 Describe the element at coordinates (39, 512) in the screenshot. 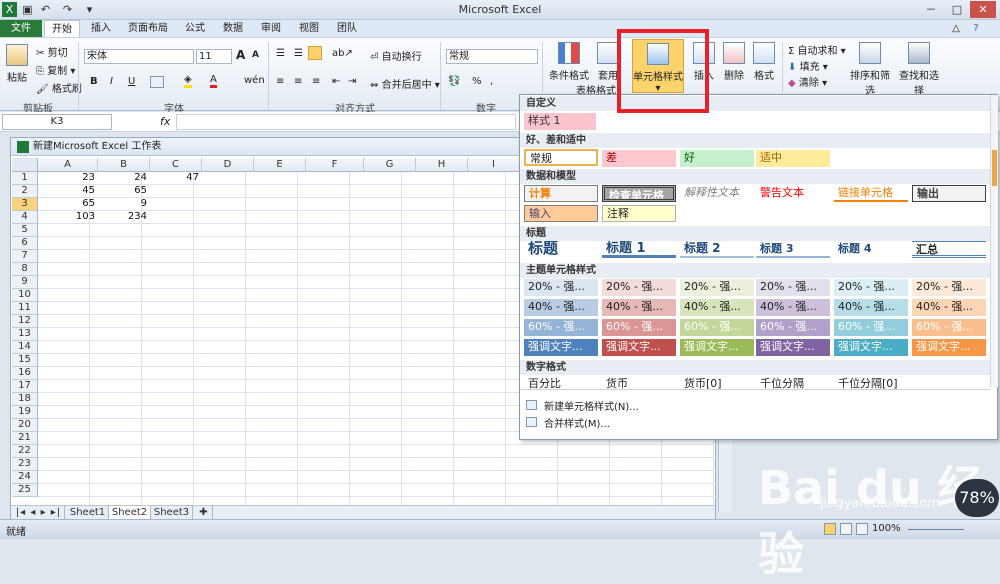

I see `sheet-nav-buttons: |◂ ◂ ▸ ▸|` at that location.